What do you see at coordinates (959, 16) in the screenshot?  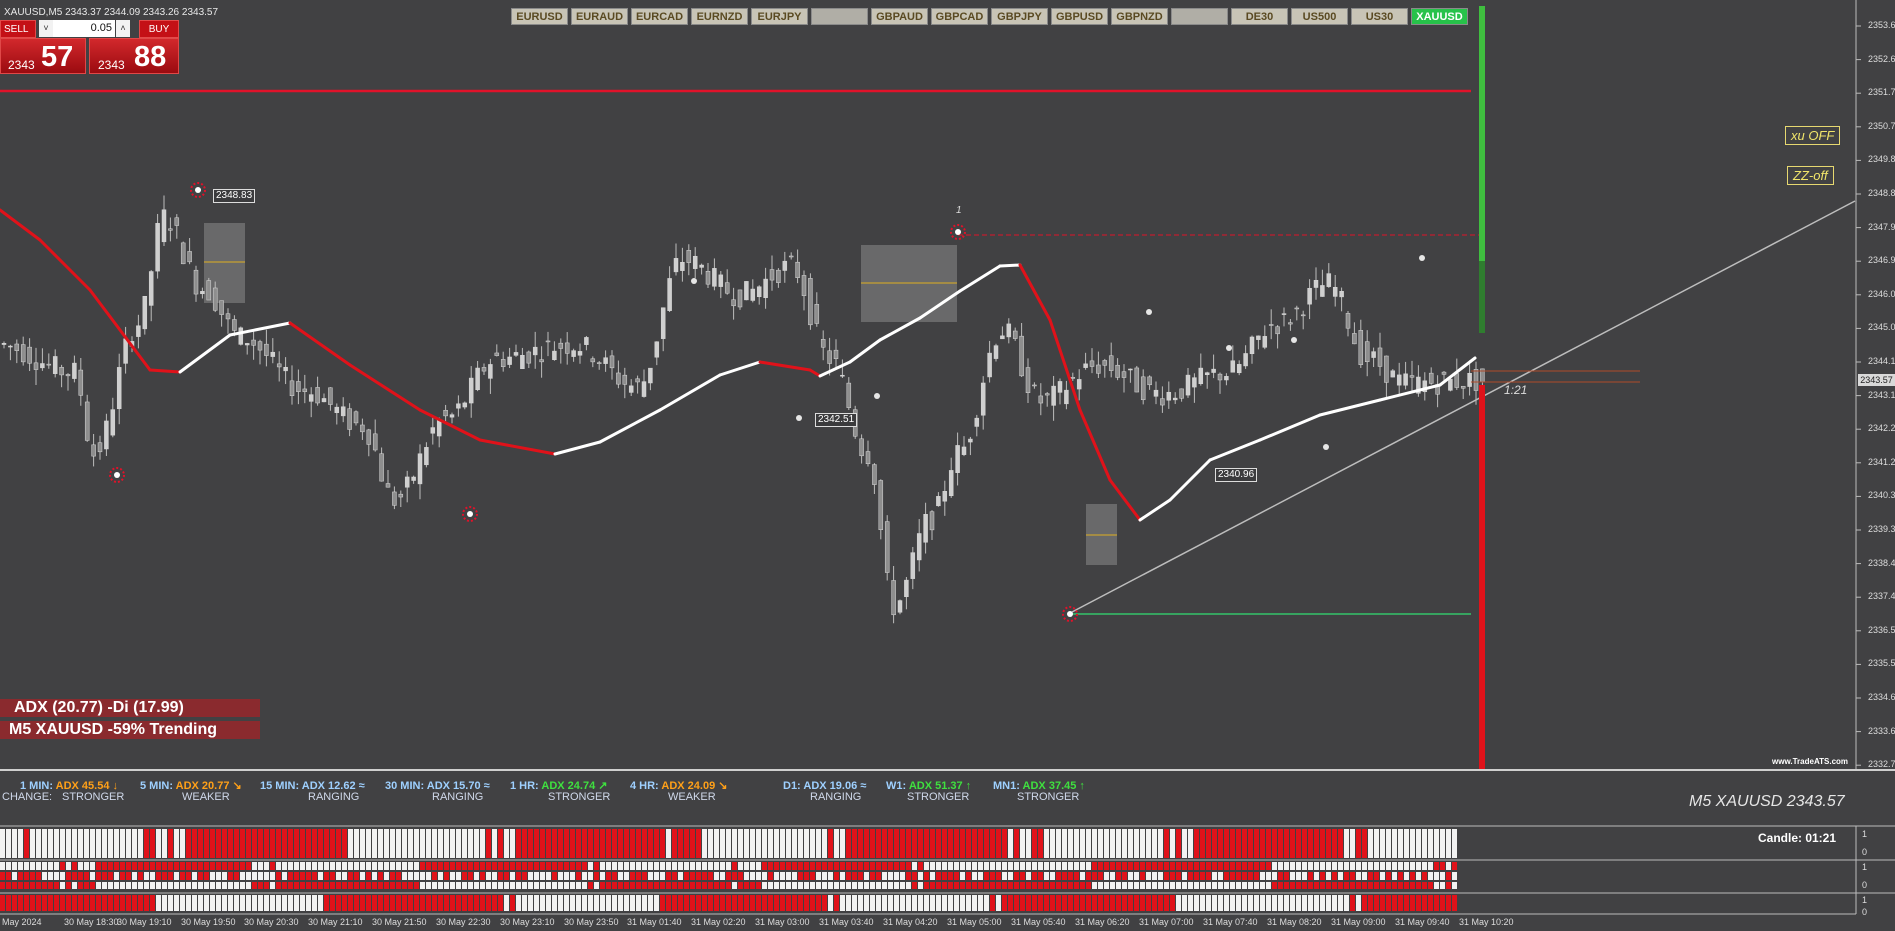 I see `symbol-button-gbpcad: GBPCAD` at bounding box center [959, 16].